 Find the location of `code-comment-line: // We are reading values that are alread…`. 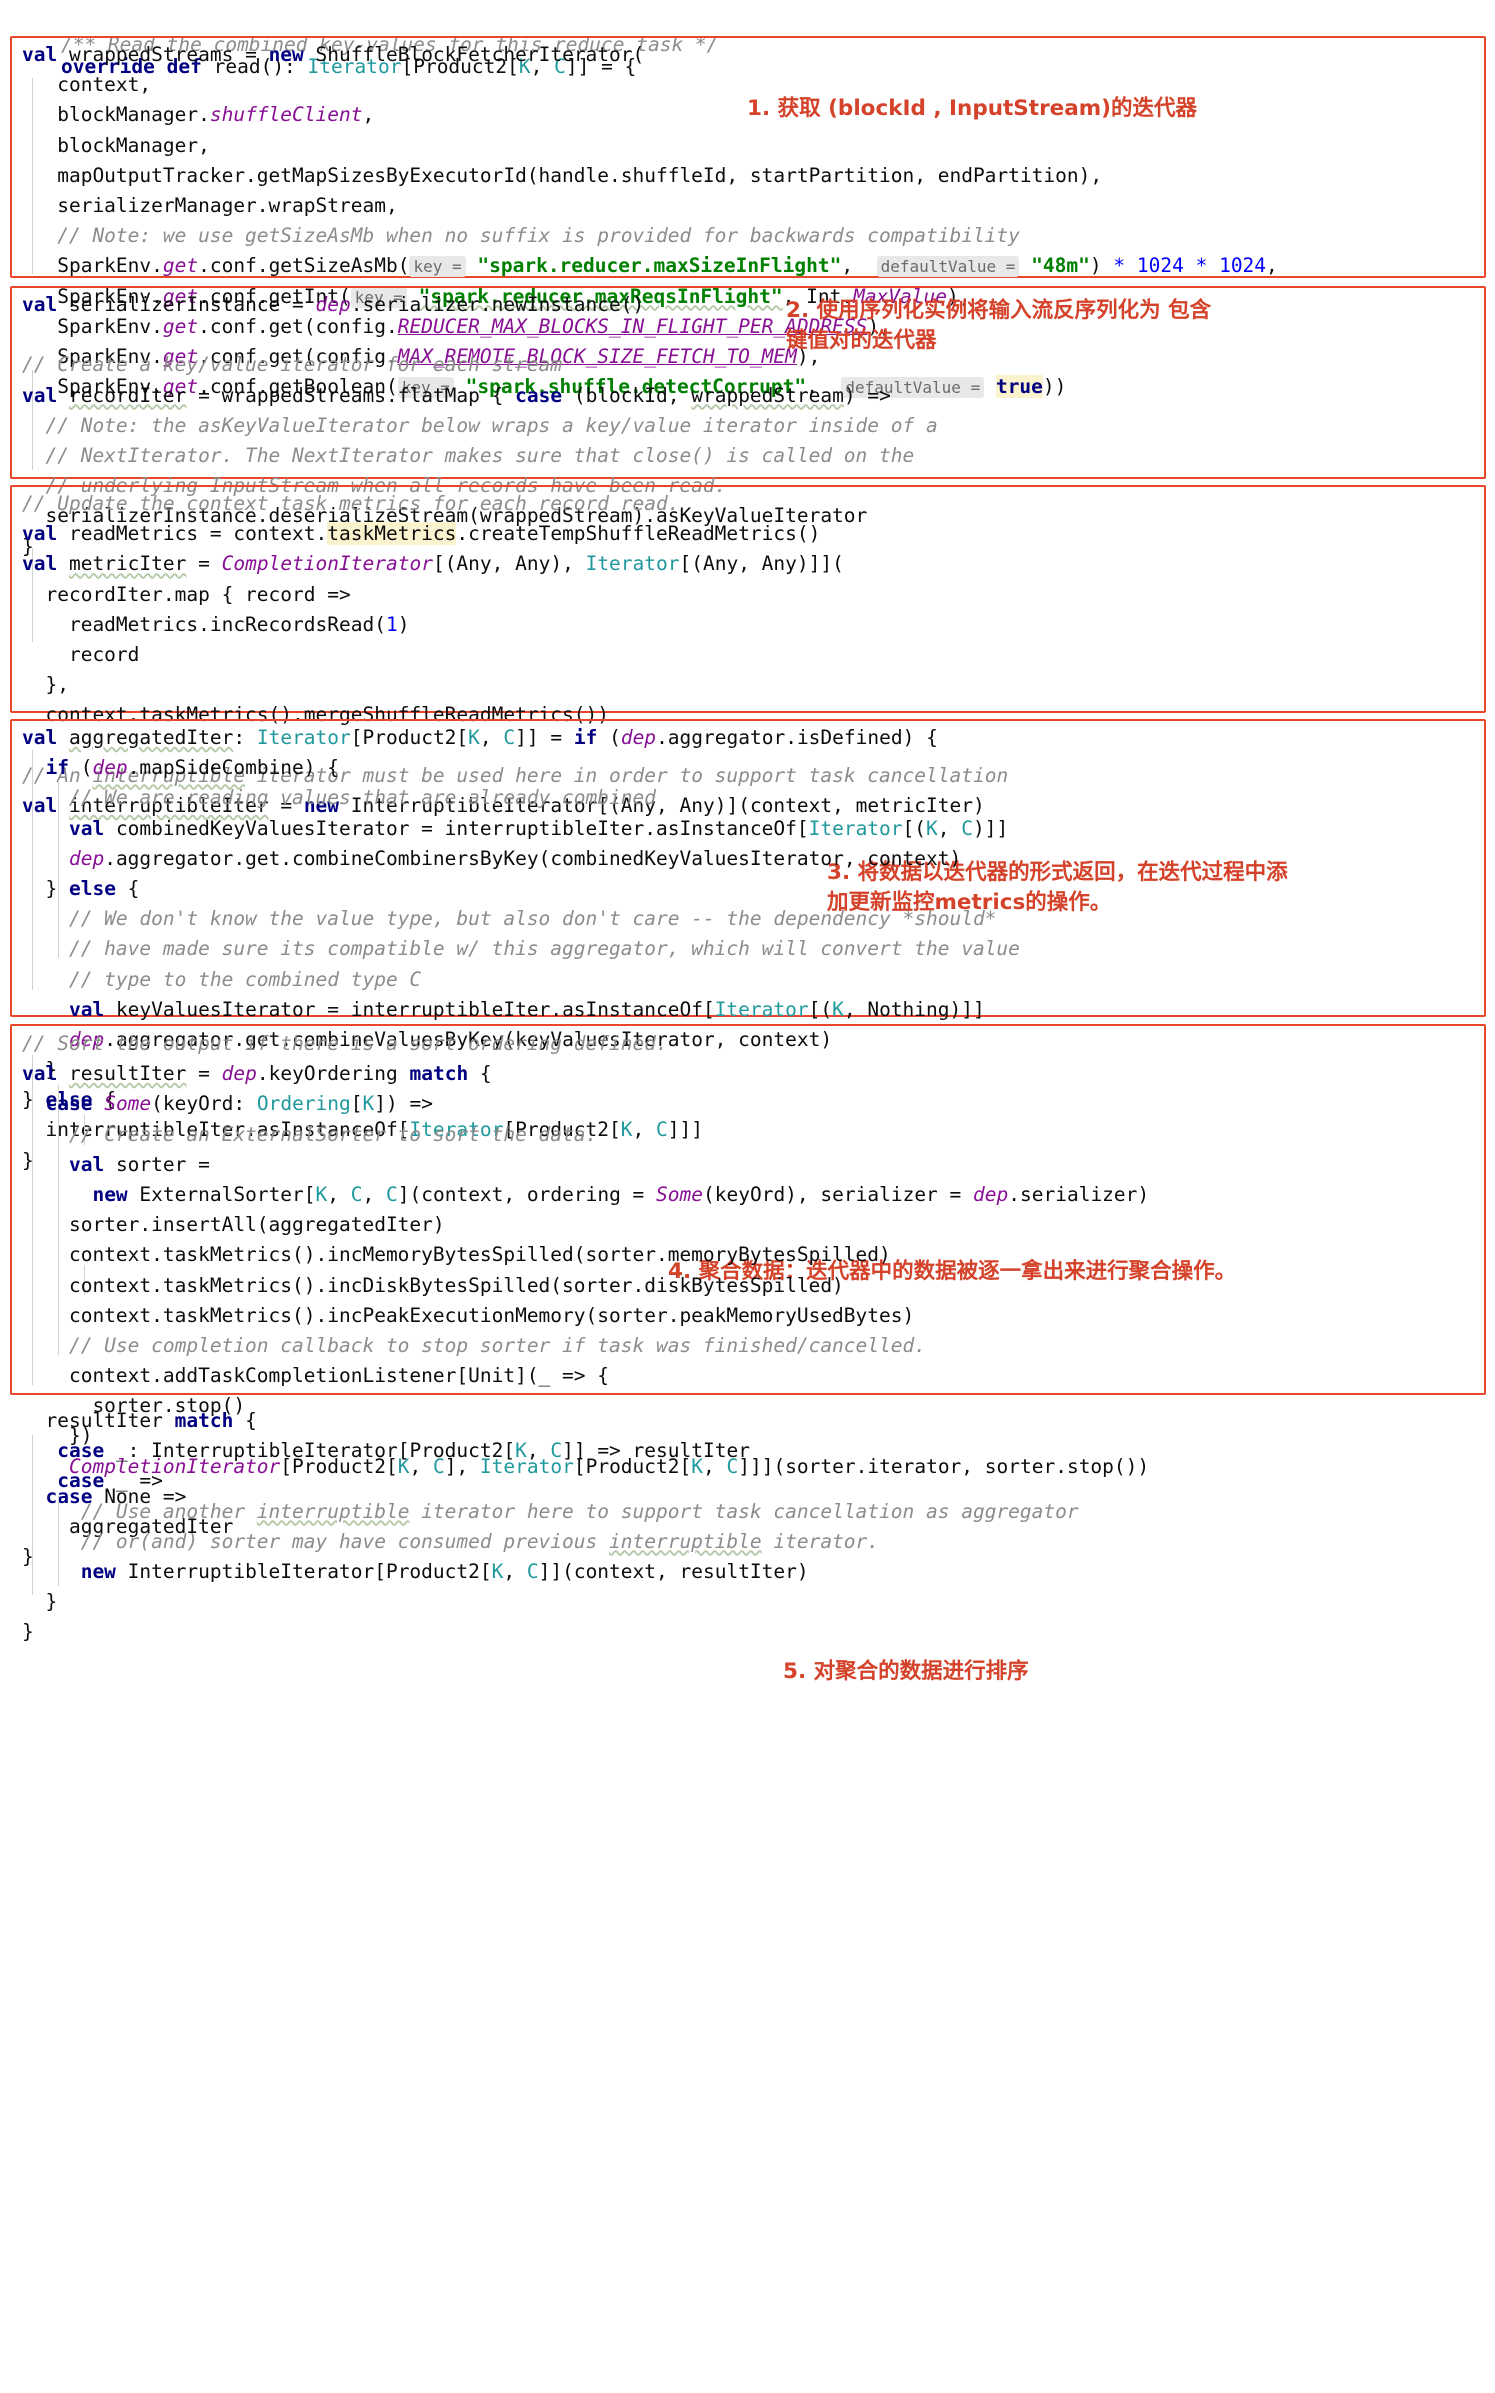

code-comment-line: // We are reading values that are alread… is located at coordinates (339, 798).